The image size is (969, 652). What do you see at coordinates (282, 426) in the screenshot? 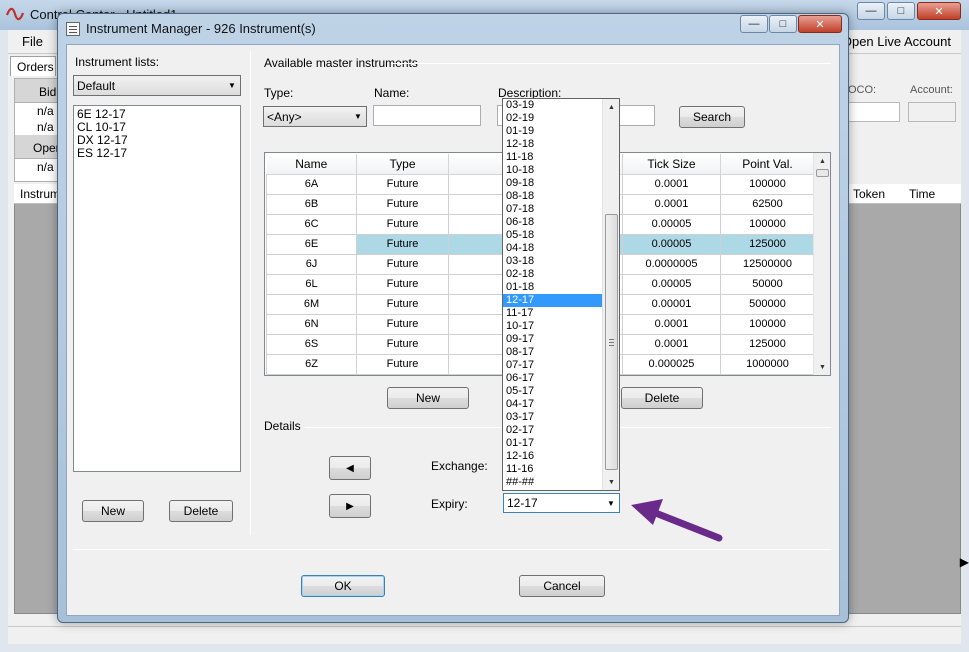
I see `details-label: Details` at bounding box center [282, 426].